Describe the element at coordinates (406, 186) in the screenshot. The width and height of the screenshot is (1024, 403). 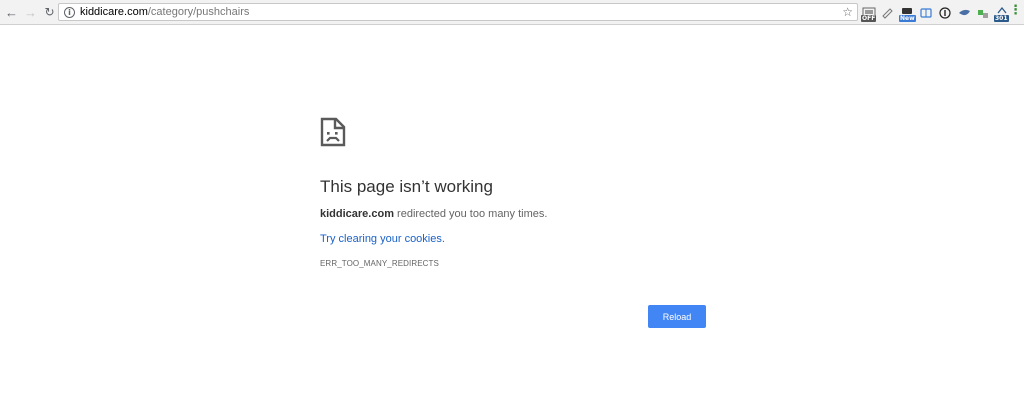
I see `error-title: This page isn’t working` at that location.